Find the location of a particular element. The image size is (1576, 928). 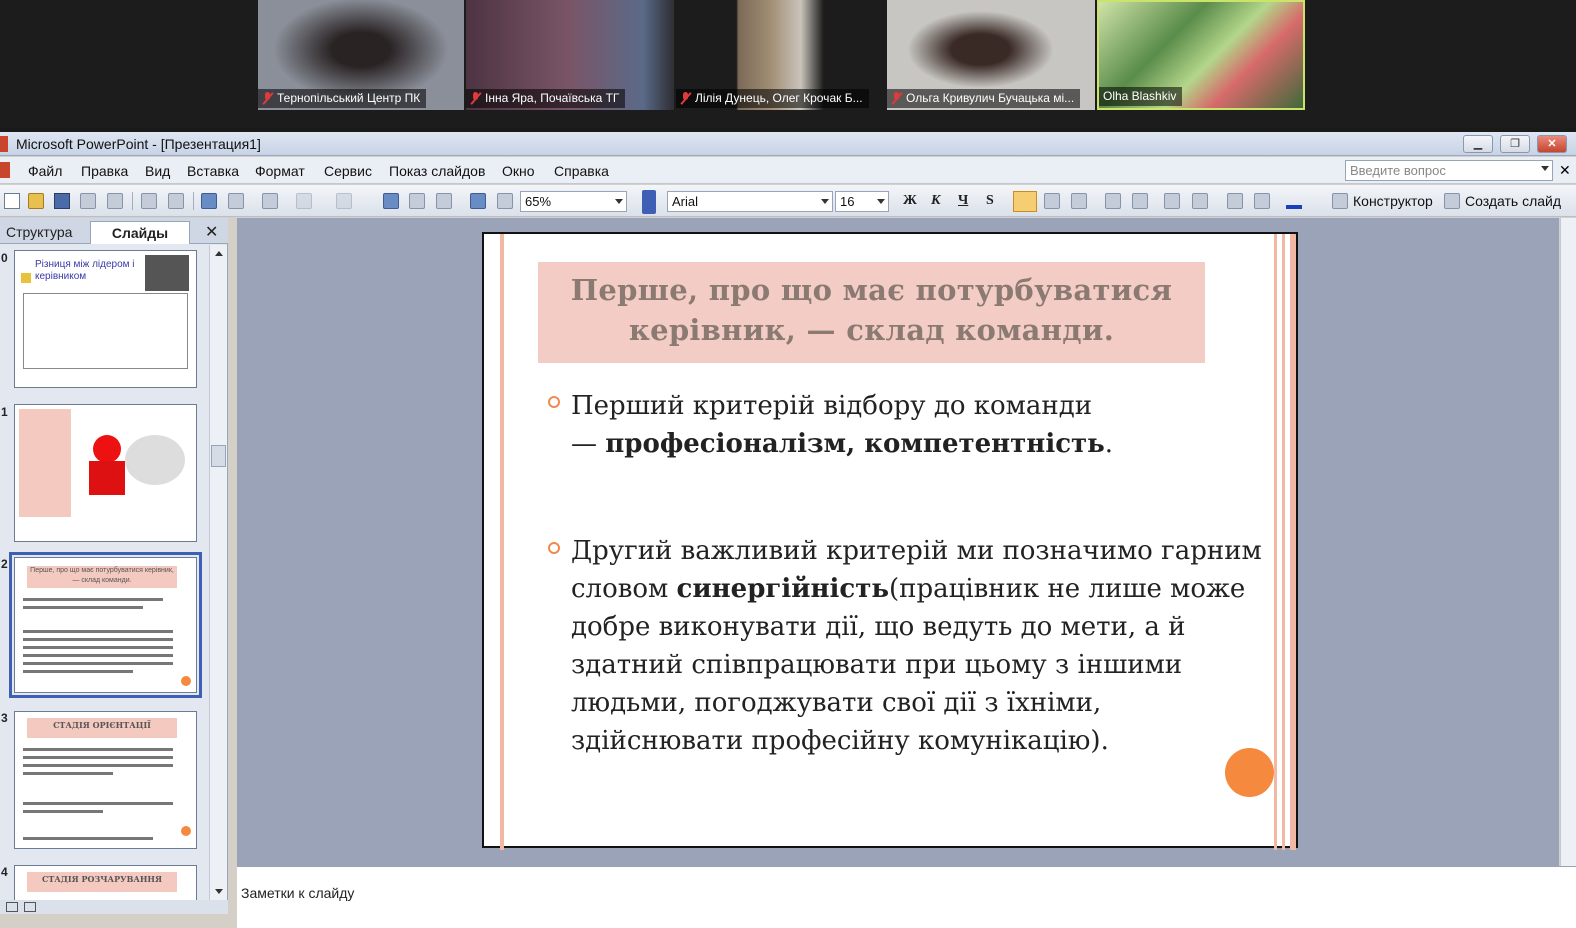

participant-name: Olha Blashkiv is located at coordinates (1140, 96).